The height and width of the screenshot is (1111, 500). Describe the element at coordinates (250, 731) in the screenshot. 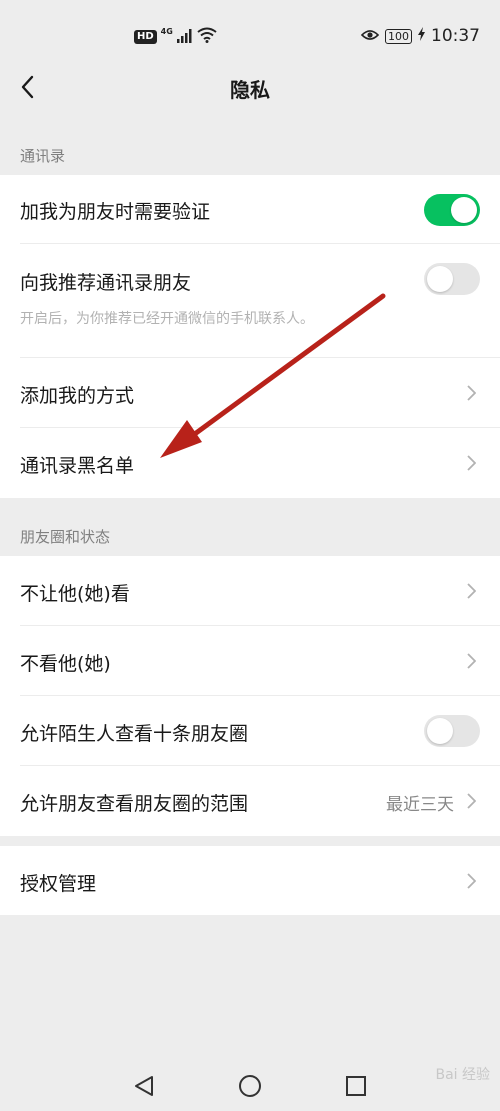

I see `row-stranger-ten: 允许陌生人查看十条朋友圈` at that location.